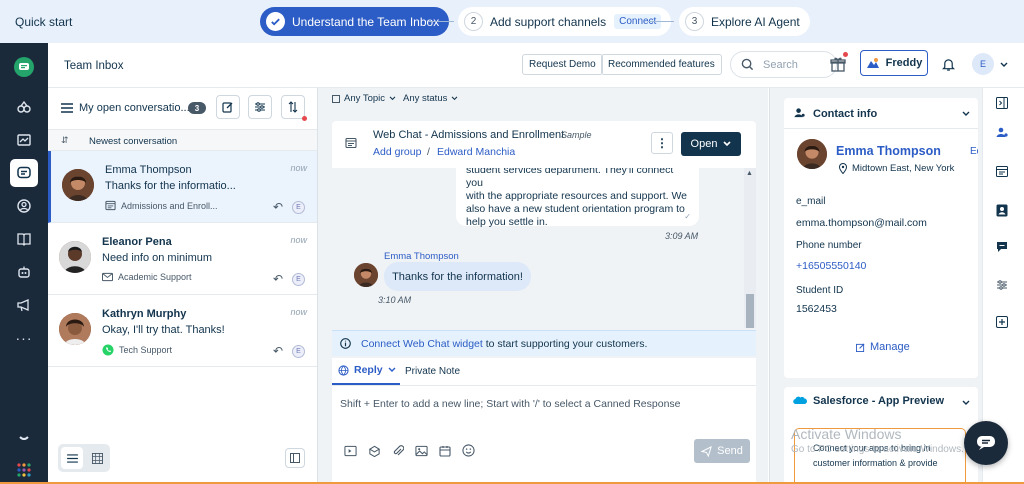 The height and width of the screenshot is (484, 1024). I want to click on edit-contact-link: Ed, so click(974, 151).